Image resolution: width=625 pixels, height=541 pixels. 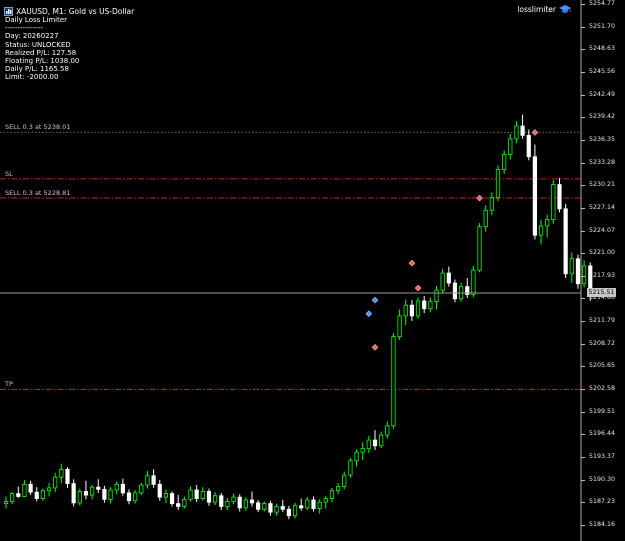 What do you see at coordinates (602, 343) in the screenshot?
I see `price-tick-label: 5208.72` at bounding box center [602, 343].